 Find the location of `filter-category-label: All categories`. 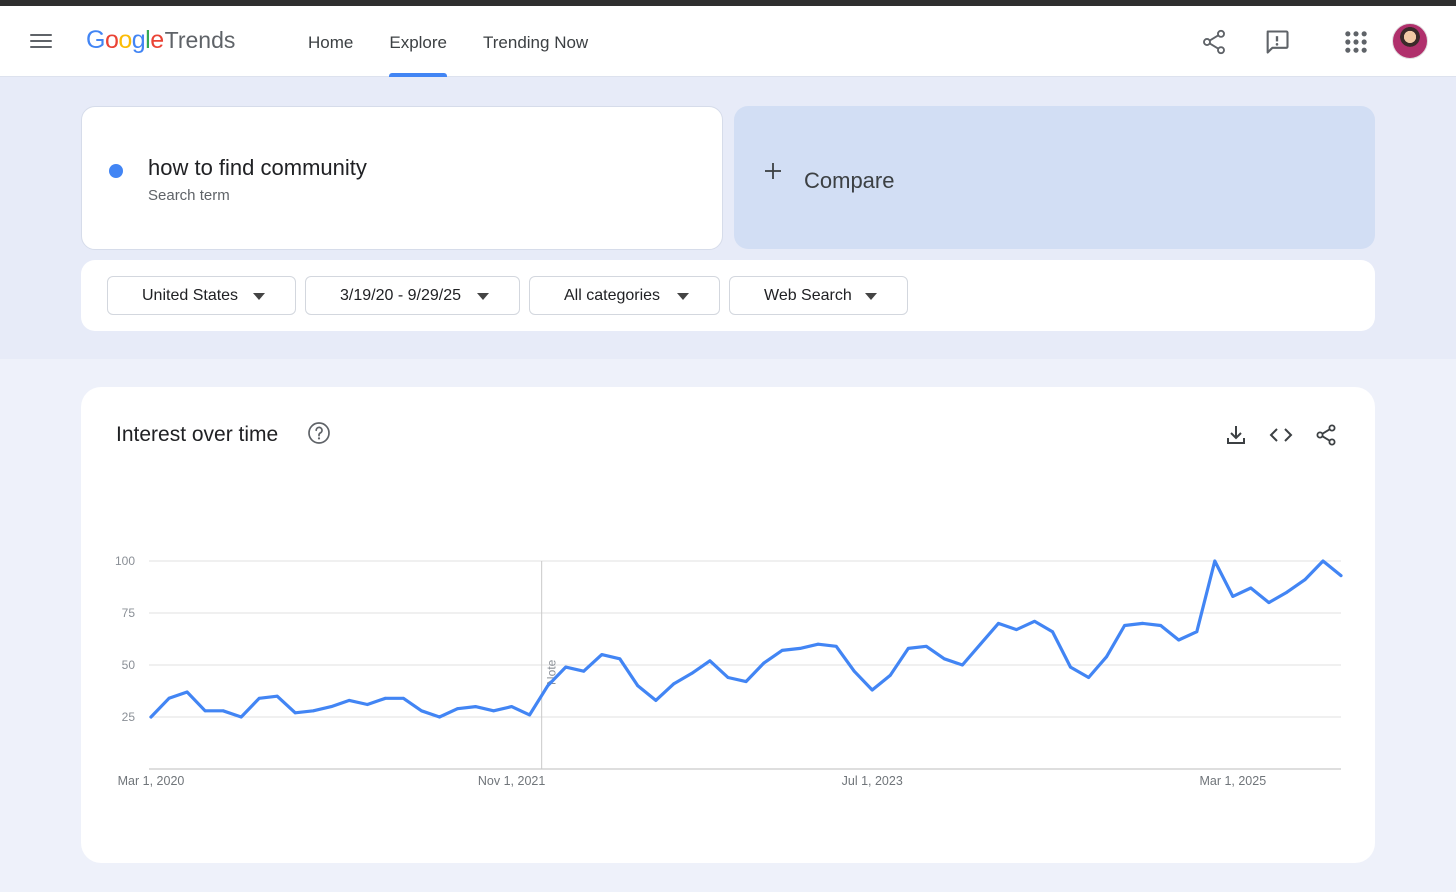

filter-category-label: All categories is located at coordinates (612, 295).